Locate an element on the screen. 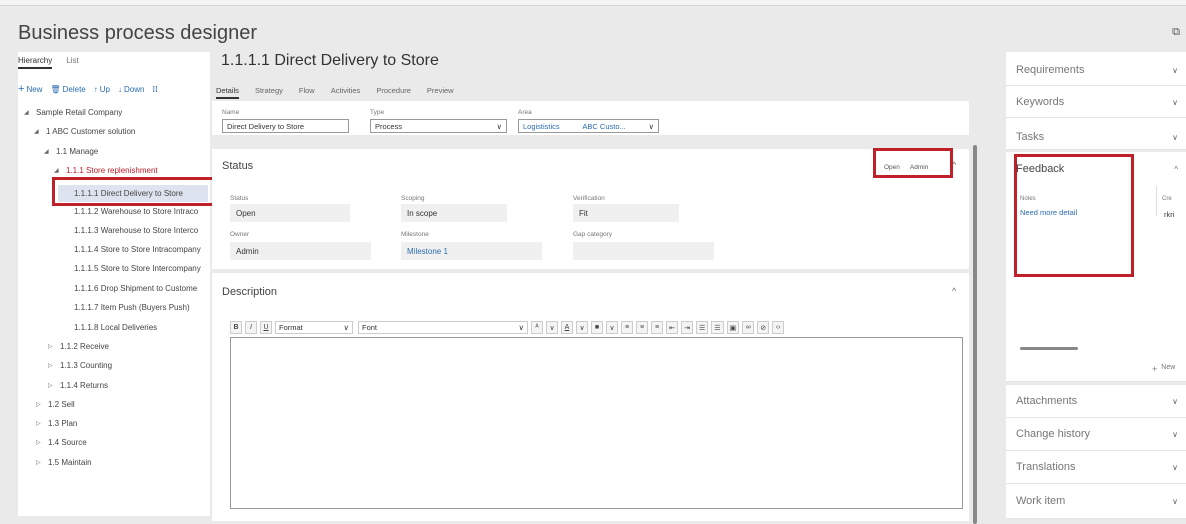 This screenshot has height=524, width=1186. tree-item: ▷ 1.4 Source is located at coordinates (61, 442).